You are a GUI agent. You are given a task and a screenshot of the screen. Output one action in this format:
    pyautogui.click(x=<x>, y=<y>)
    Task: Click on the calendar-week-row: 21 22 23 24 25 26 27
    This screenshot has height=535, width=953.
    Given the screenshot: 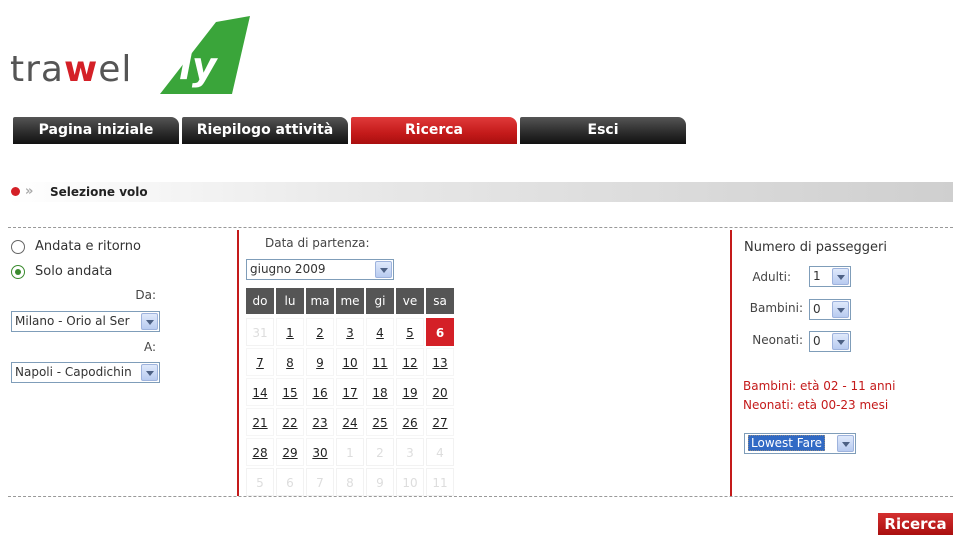 What is the action you would take?
    pyautogui.click(x=351, y=422)
    